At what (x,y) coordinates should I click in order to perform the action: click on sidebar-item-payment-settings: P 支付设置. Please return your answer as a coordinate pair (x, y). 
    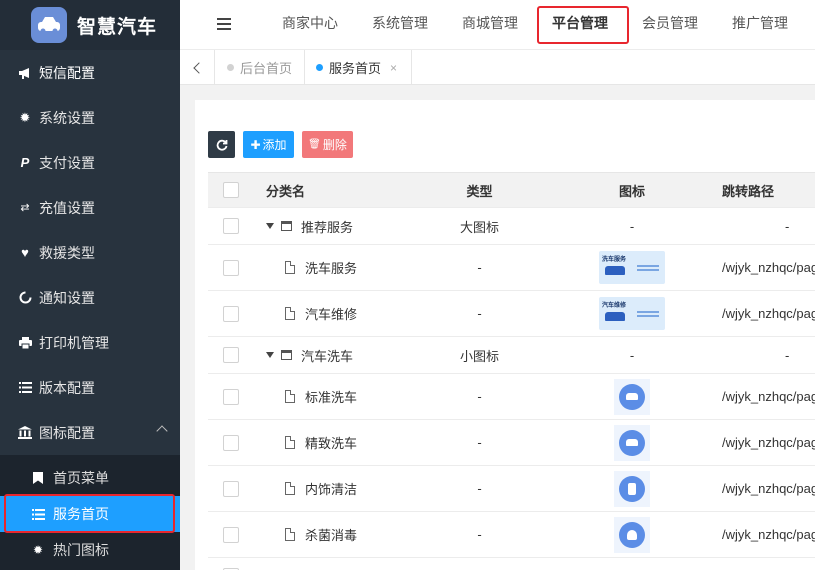
    Looking at the image, I should click on (90, 162).